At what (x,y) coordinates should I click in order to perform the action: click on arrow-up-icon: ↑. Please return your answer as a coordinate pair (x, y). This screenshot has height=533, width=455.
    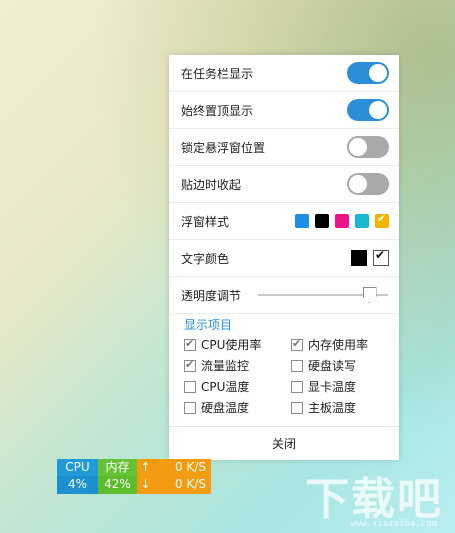
    Looking at the image, I should click on (145, 467).